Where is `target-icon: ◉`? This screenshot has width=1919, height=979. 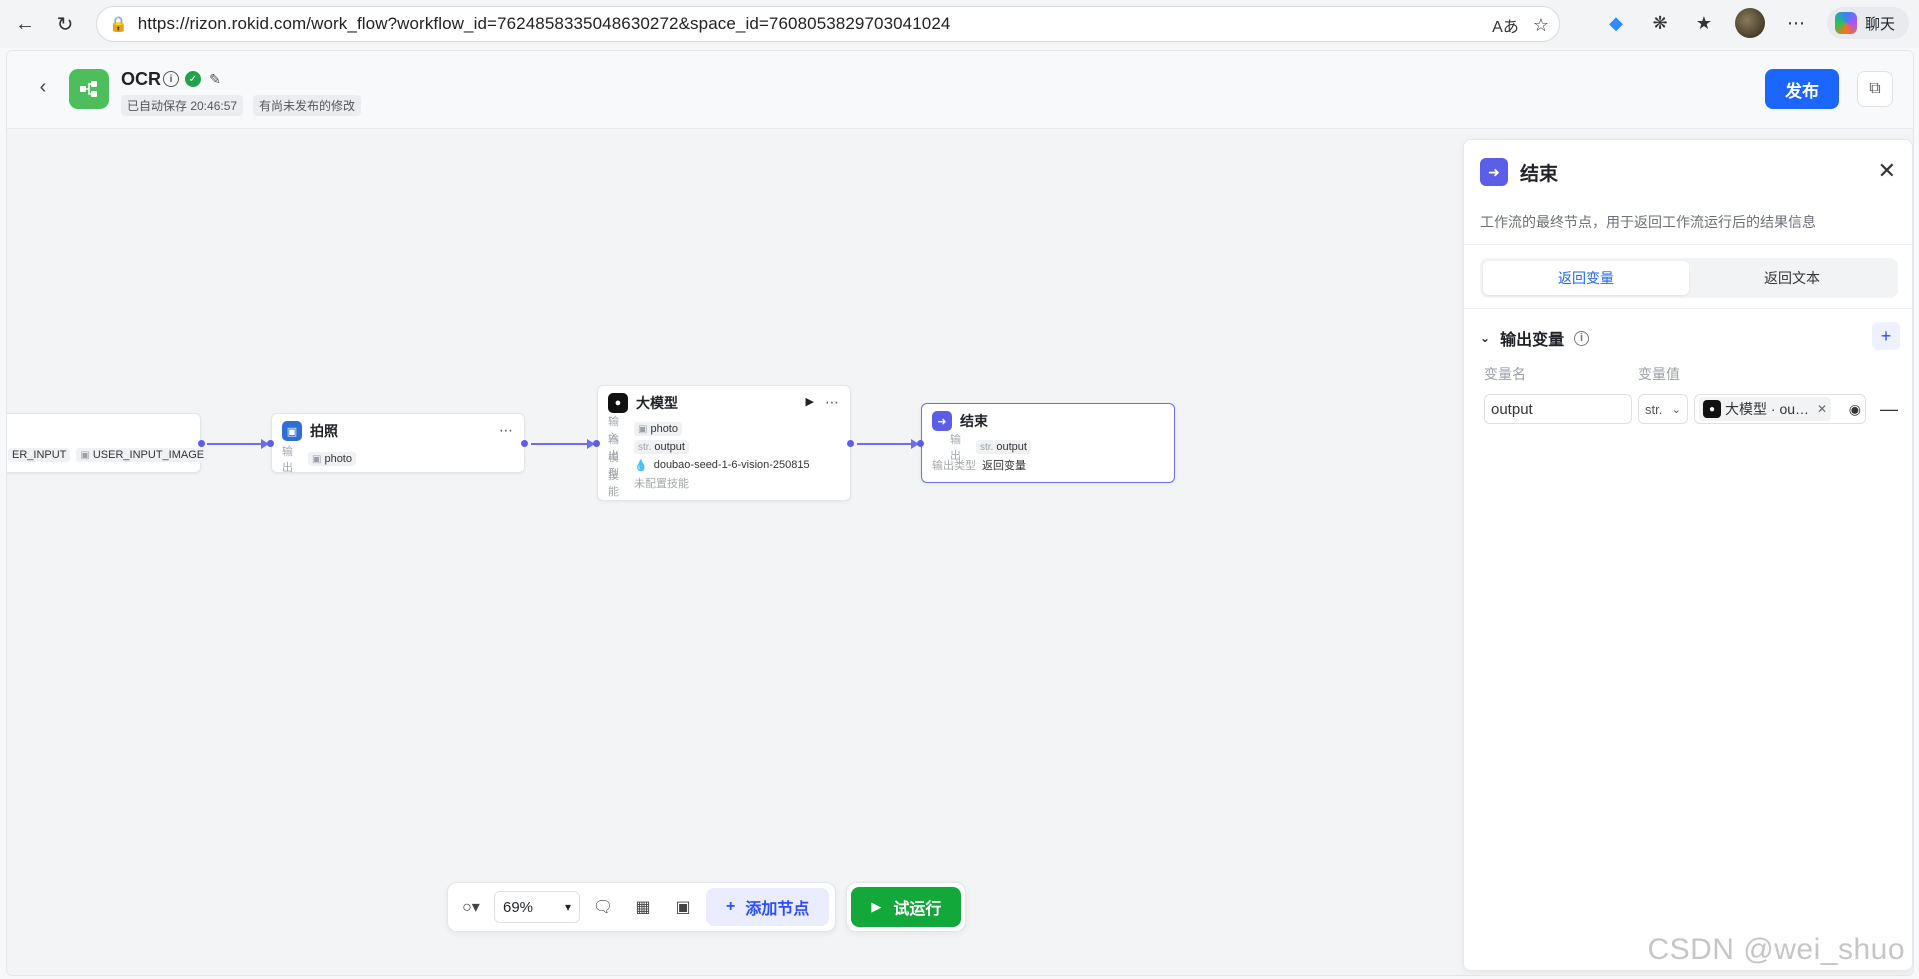
target-icon: ◉ is located at coordinates (1855, 409).